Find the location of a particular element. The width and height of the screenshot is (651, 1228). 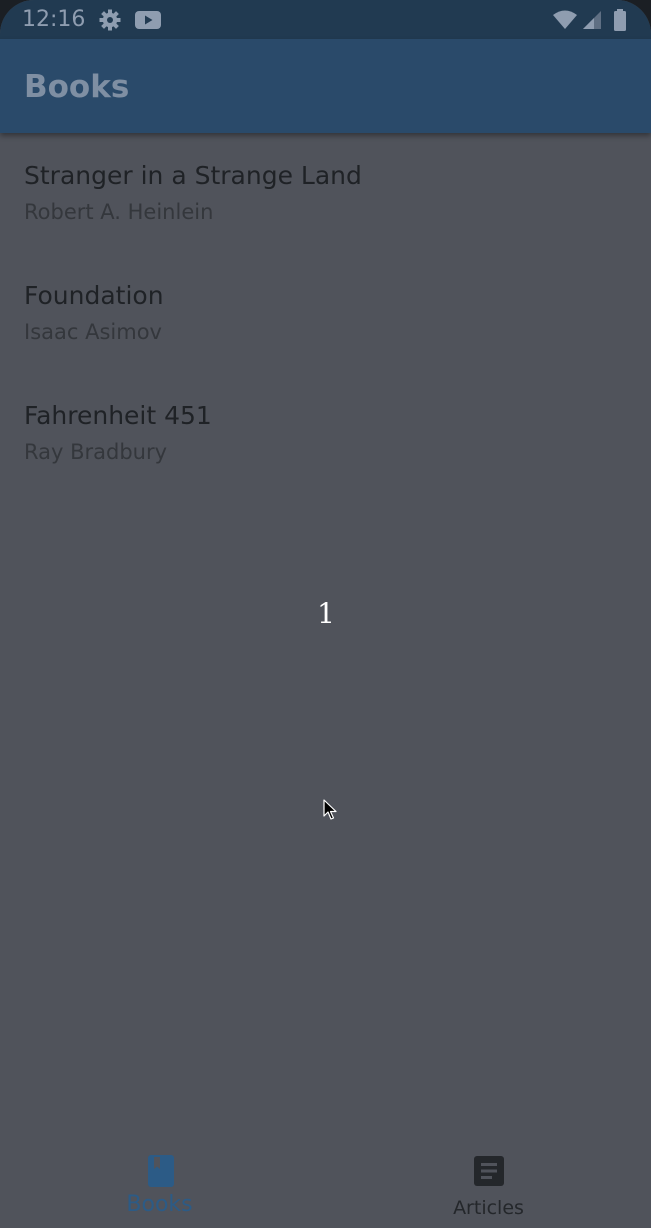

signal-icon is located at coordinates (592, 20).